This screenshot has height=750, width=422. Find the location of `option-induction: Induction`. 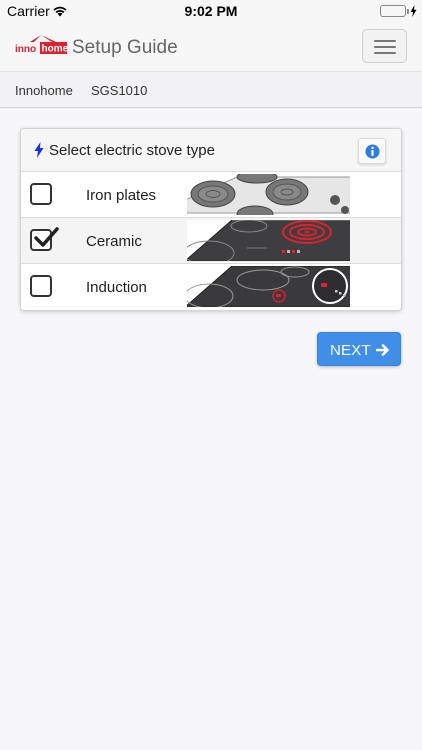

option-induction: Induction is located at coordinates (211, 287).